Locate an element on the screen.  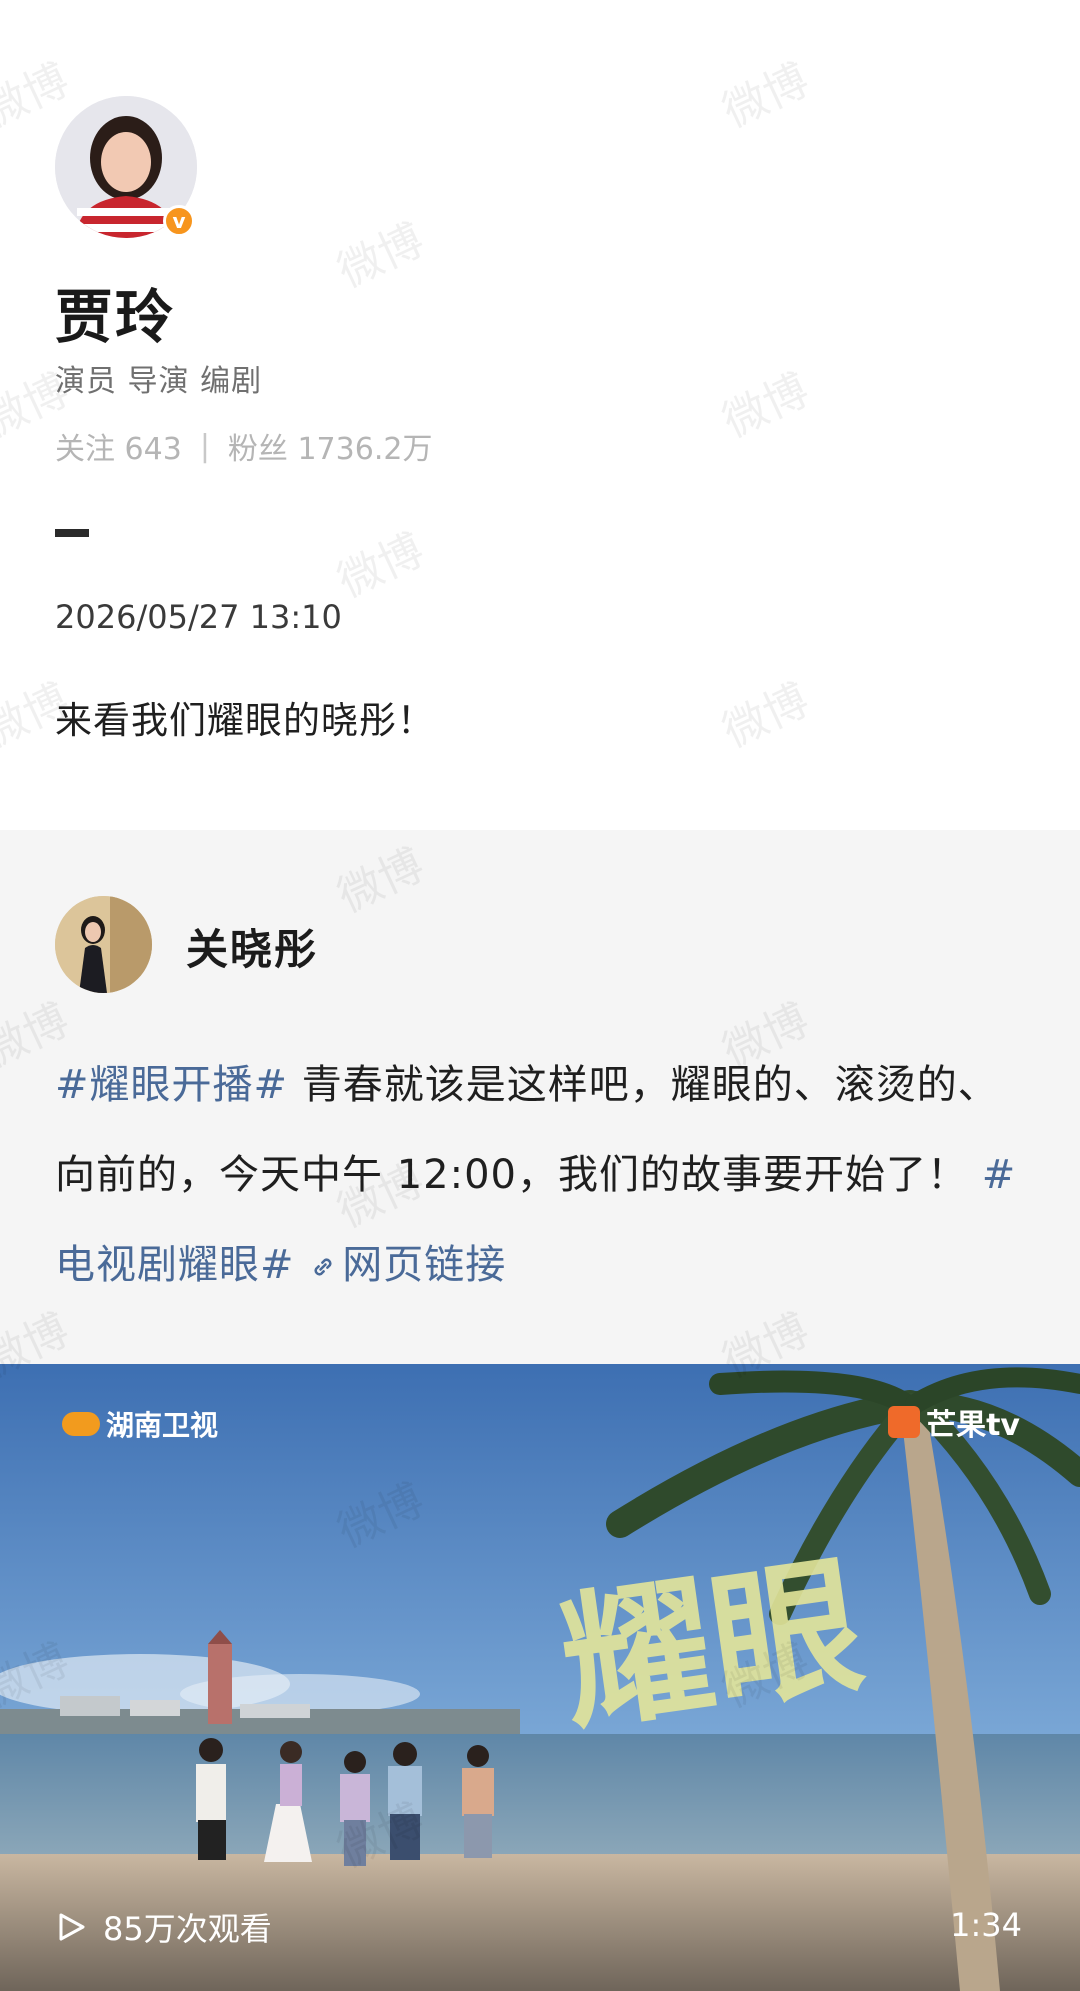
followers-stat: 粉丝 1736.2万 is located at coordinates (330, 446).